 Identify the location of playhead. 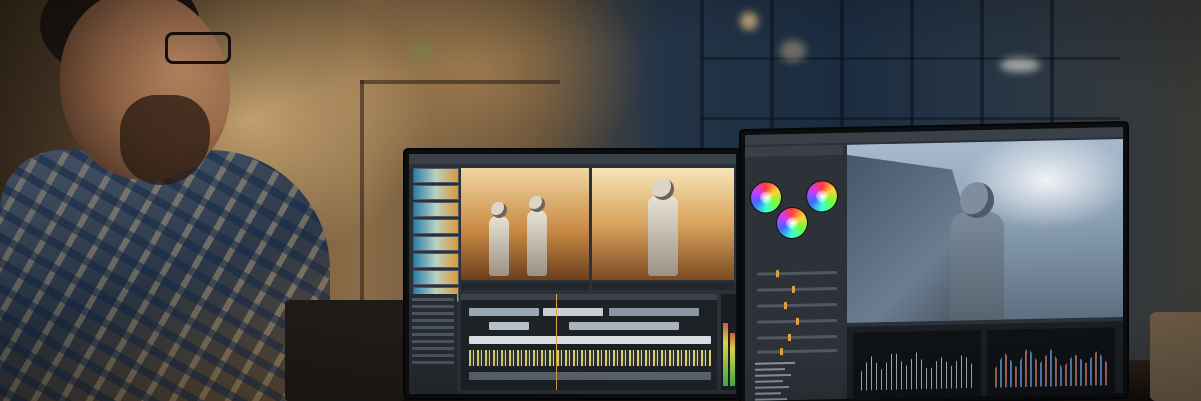
(556, 342).